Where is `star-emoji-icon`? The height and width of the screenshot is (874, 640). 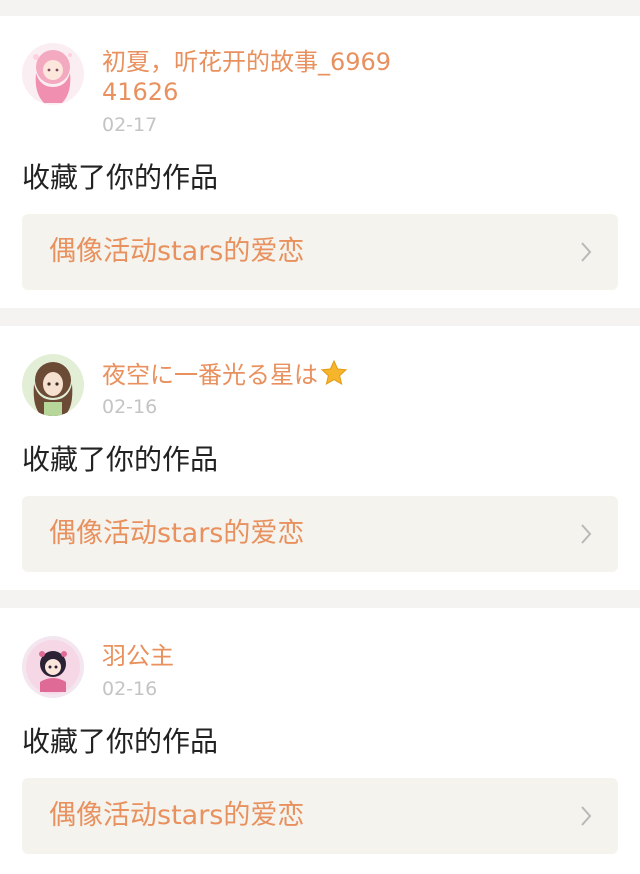
star-emoji-icon is located at coordinates (334, 372).